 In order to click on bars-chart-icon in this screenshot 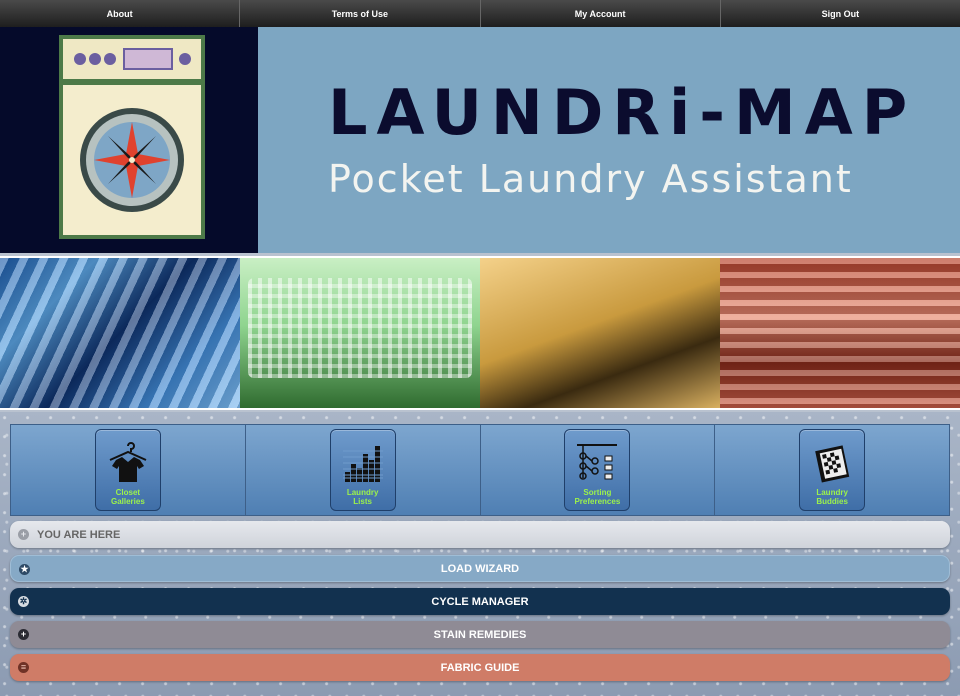, I will do `click(362, 464)`.